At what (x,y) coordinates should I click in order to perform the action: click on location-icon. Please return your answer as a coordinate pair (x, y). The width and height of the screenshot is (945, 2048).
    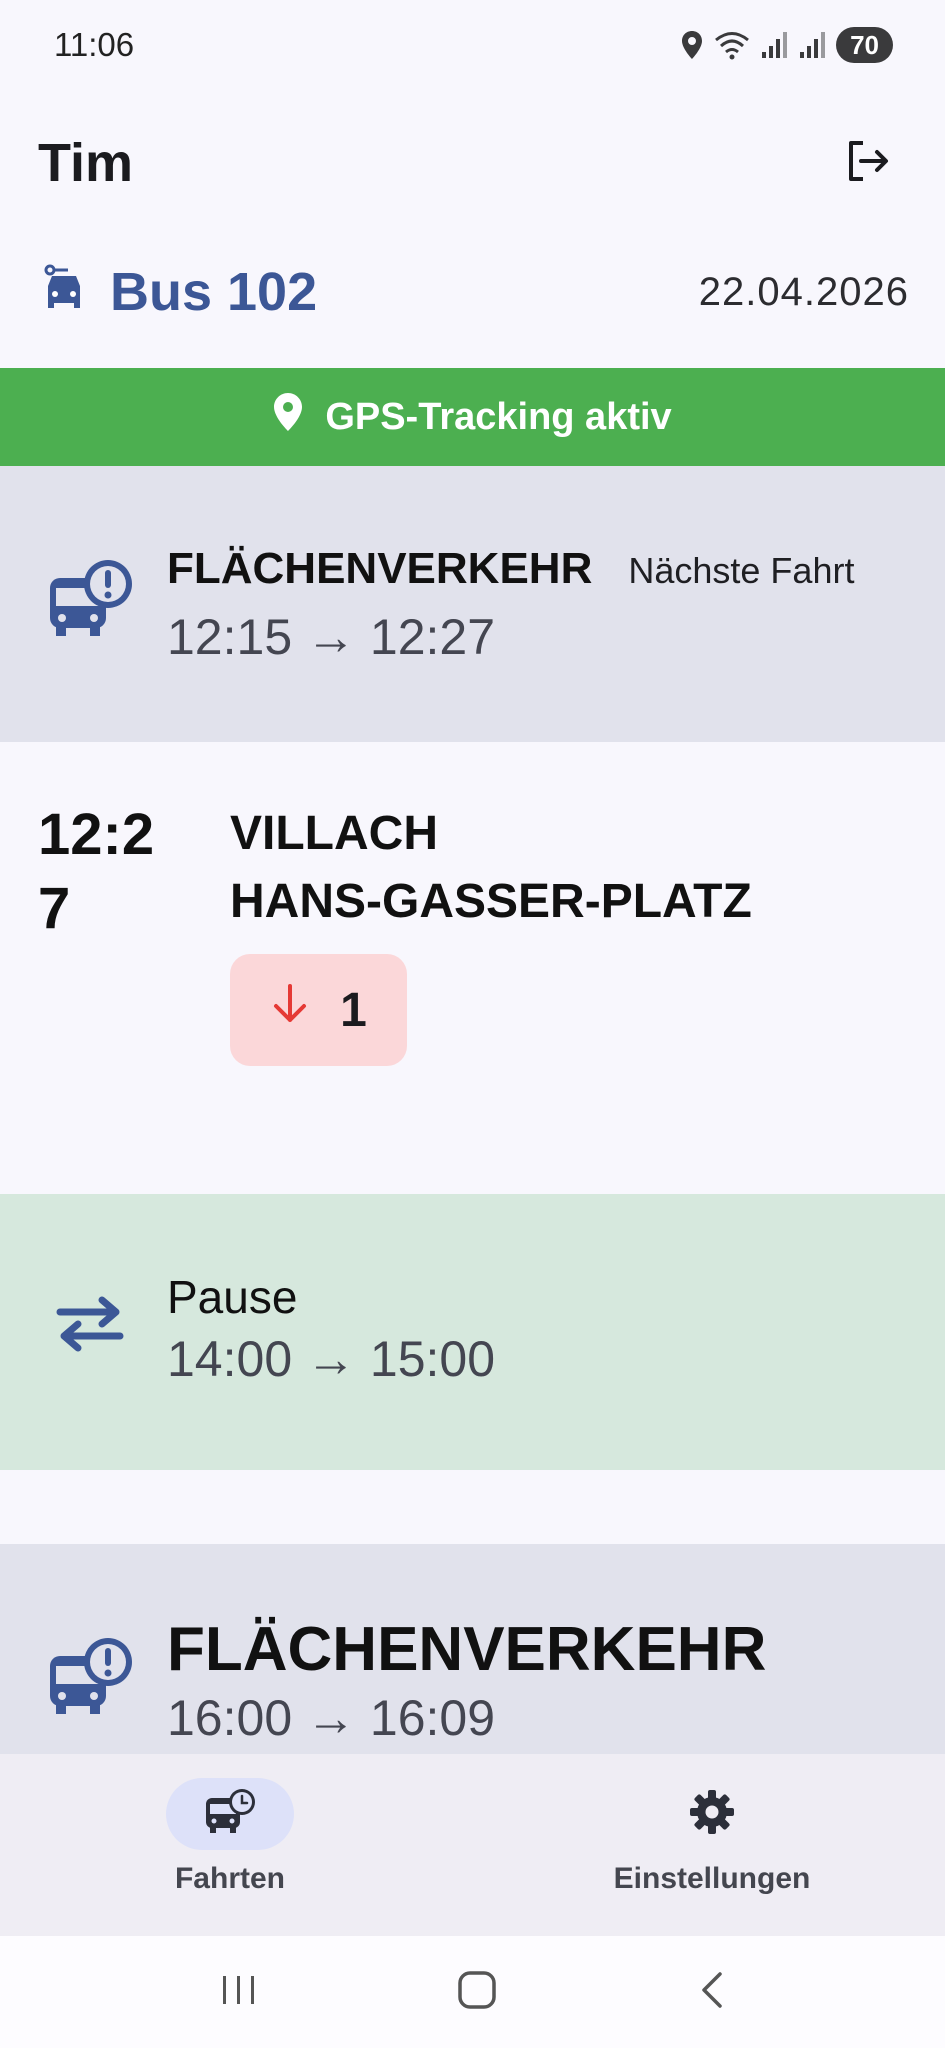
    Looking at the image, I should click on (692, 45).